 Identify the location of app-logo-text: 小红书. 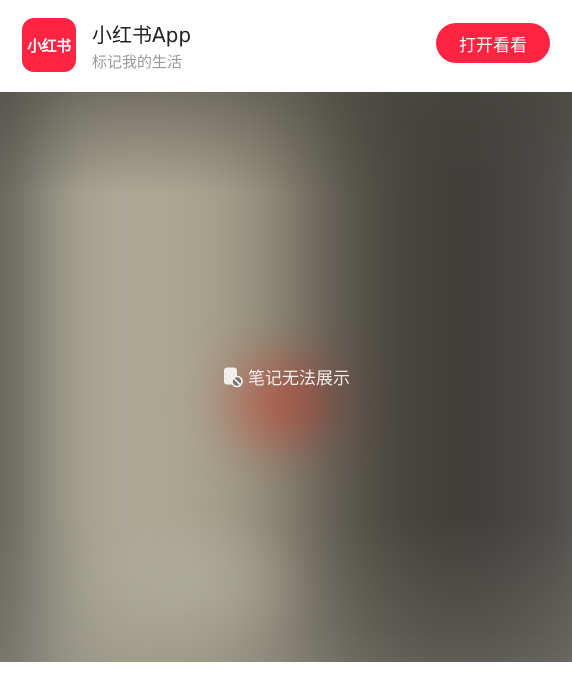
(49, 45).